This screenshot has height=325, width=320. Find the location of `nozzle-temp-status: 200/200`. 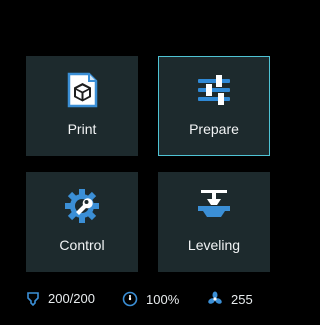

nozzle-temp-status: 200/200 is located at coordinates (60, 298).